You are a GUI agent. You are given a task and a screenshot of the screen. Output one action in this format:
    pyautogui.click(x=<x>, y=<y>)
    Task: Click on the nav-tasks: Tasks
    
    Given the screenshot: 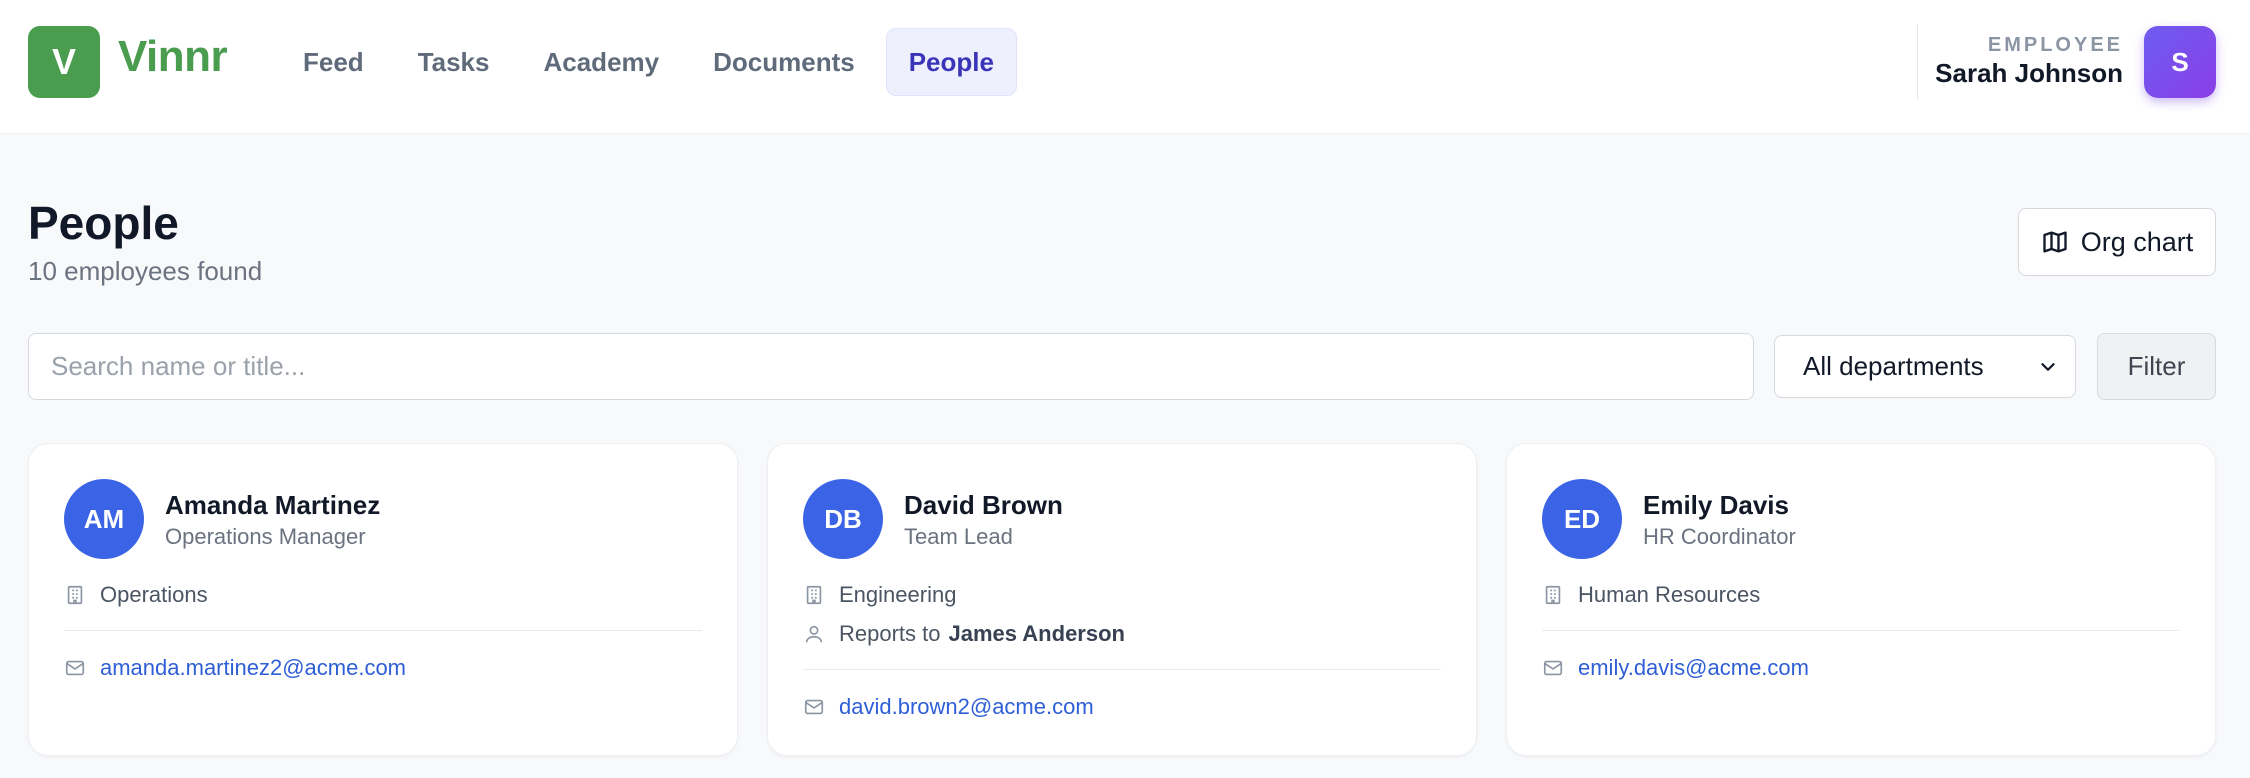 What is the action you would take?
    pyautogui.click(x=454, y=62)
    